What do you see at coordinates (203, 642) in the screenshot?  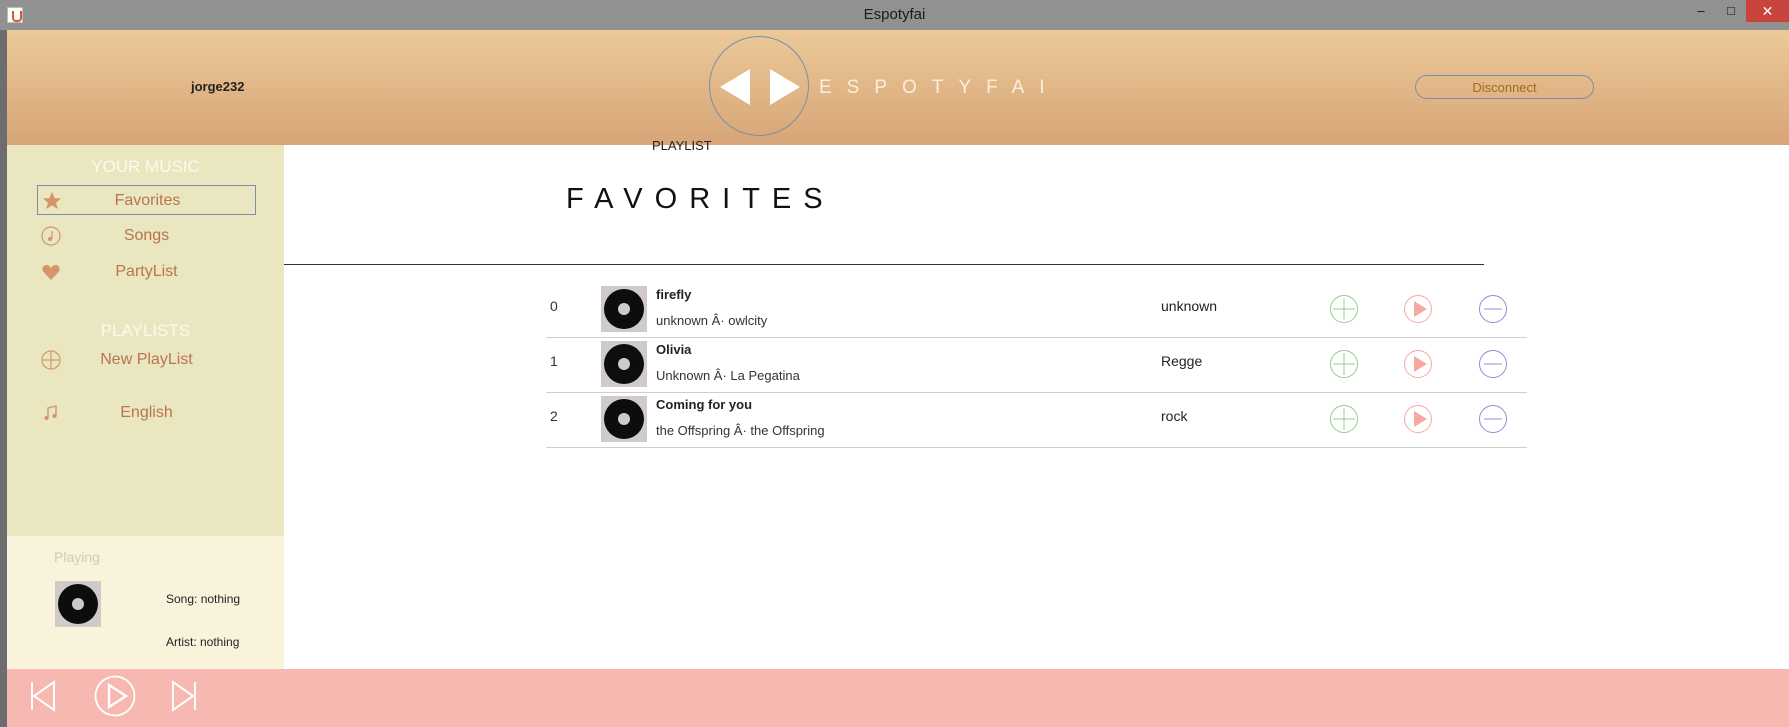 I see `now-playing-artist: Artist: nothing` at bounding box center [203, 642].